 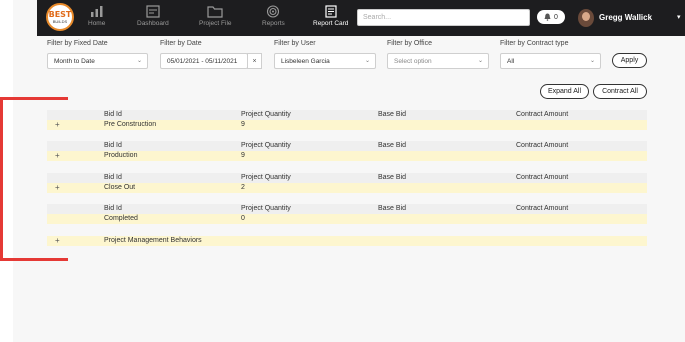 I want to click on highlight-bracket, so click(x=34, y=179).